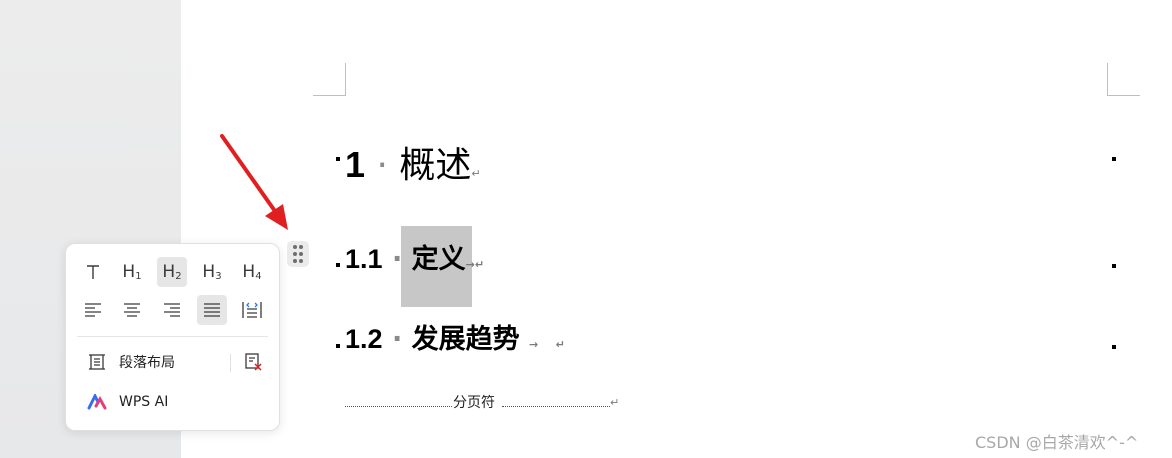 This screenshot has height=458, width=1172. I want to click on clear-format-icon, so click(253, 362).